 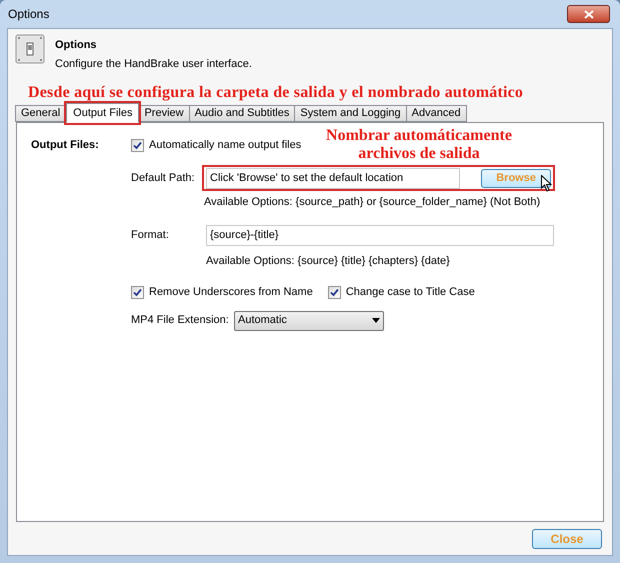 I want to click on field-label: Default Path:, so click(x=163, y=178).